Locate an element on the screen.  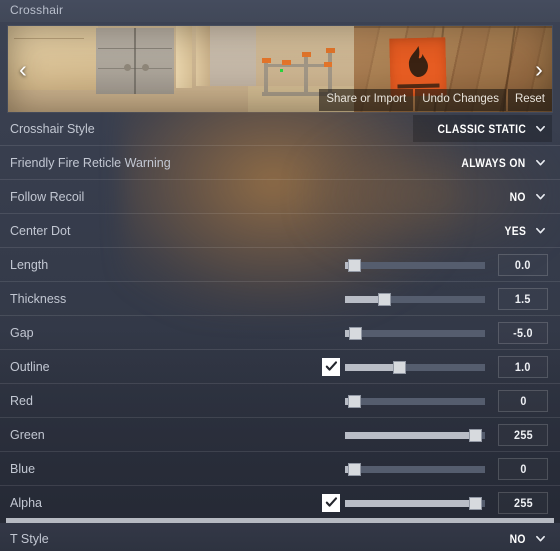
setting-label: Green is located at coordinates (27, 434).